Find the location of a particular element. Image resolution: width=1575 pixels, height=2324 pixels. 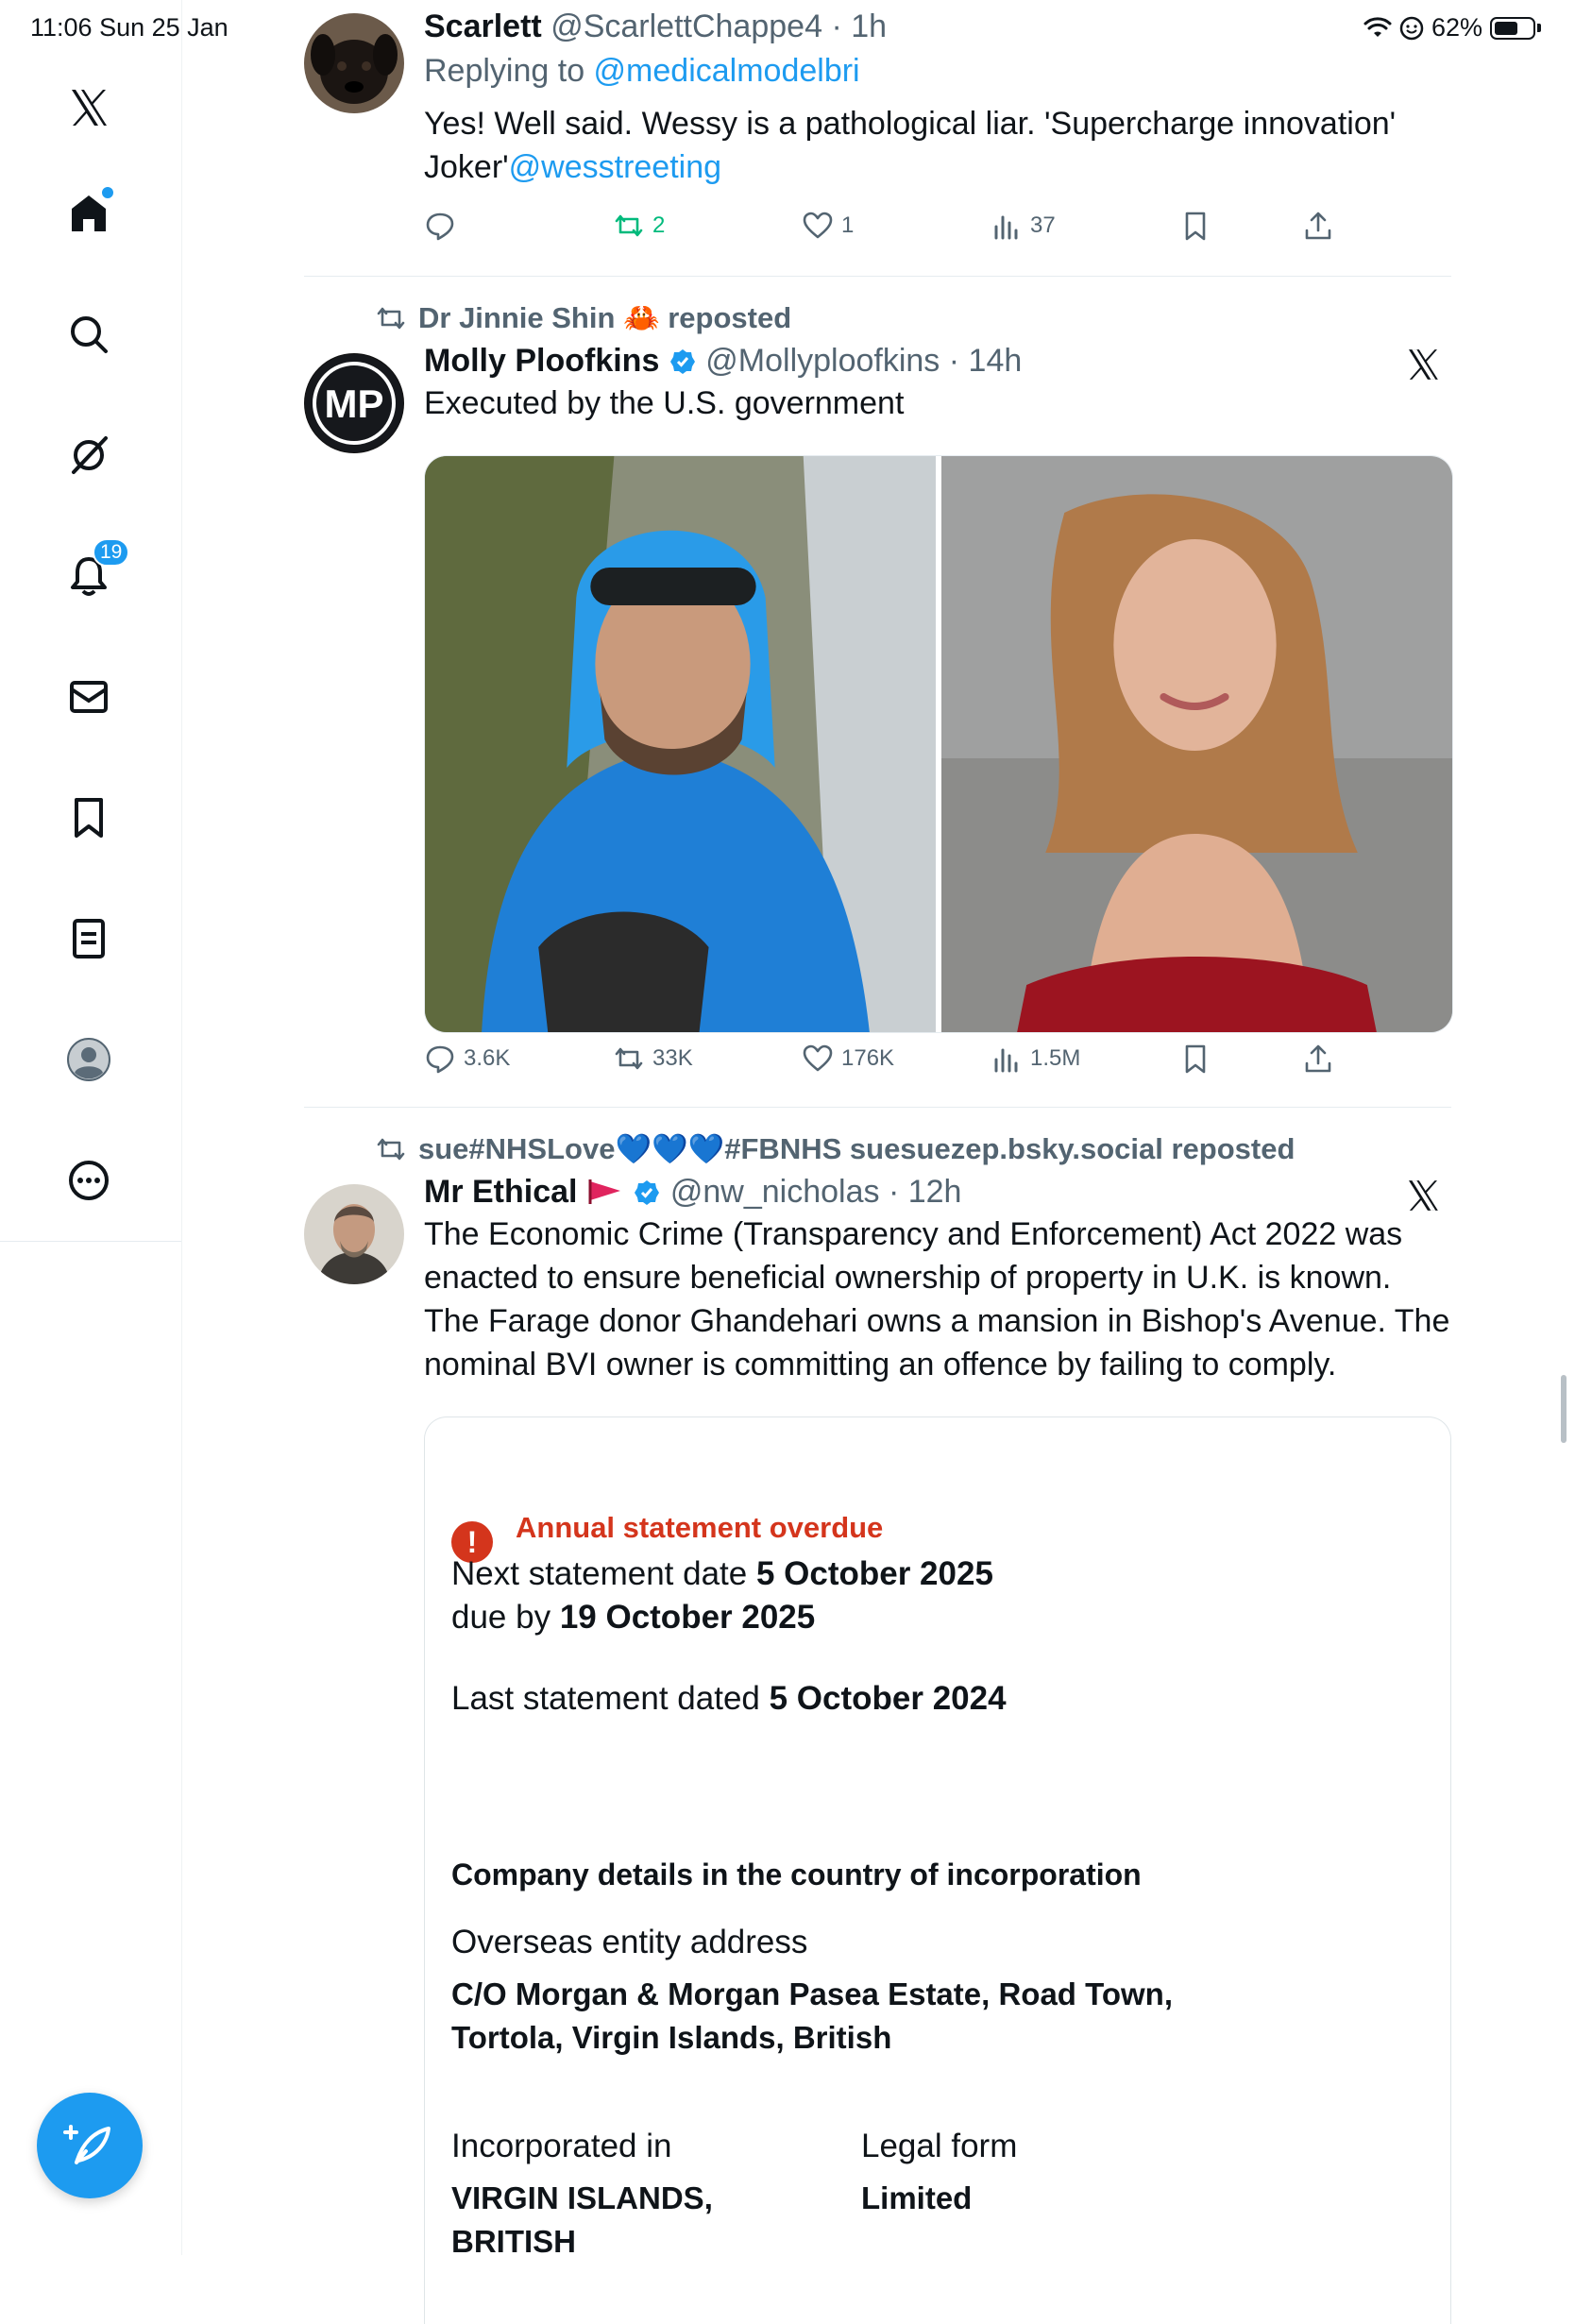

last-statement-label: Last statement dated is located at coordinates (610, 1698).